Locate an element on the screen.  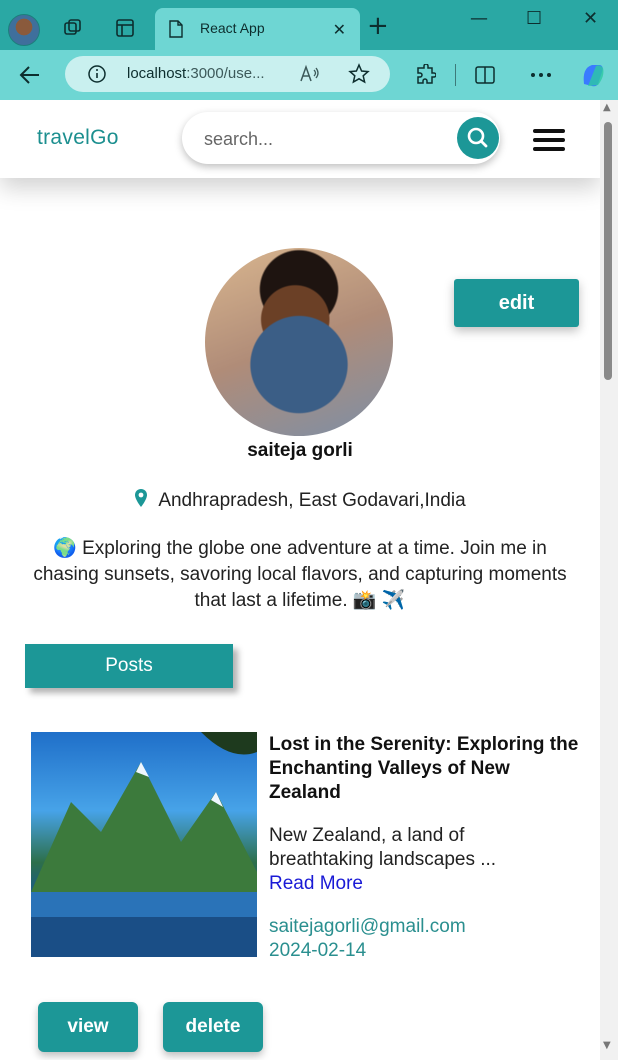
tab-actions-icon is located at coordinates (125, 28).